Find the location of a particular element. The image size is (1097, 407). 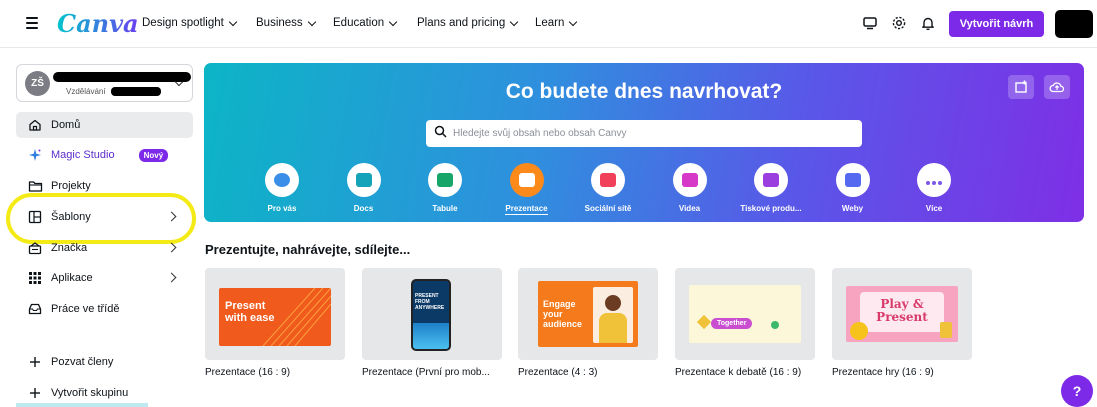

sidebar-item-home: Domů is located at coordinates (104, 125).